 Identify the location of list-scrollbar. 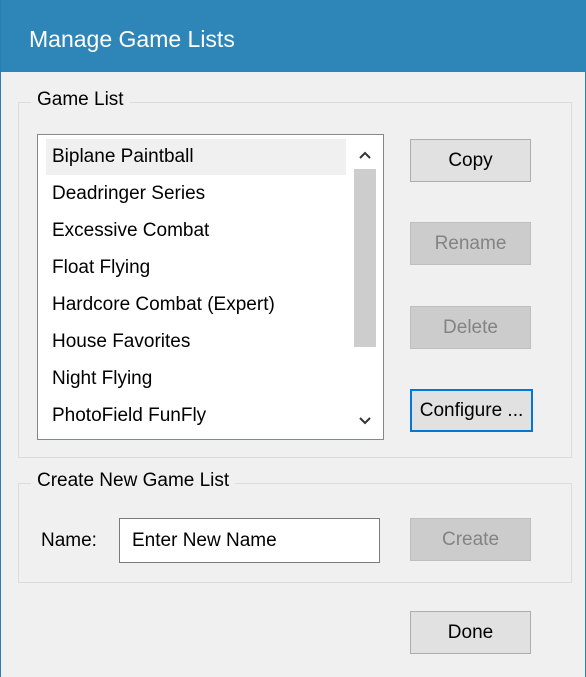
(365, 287).